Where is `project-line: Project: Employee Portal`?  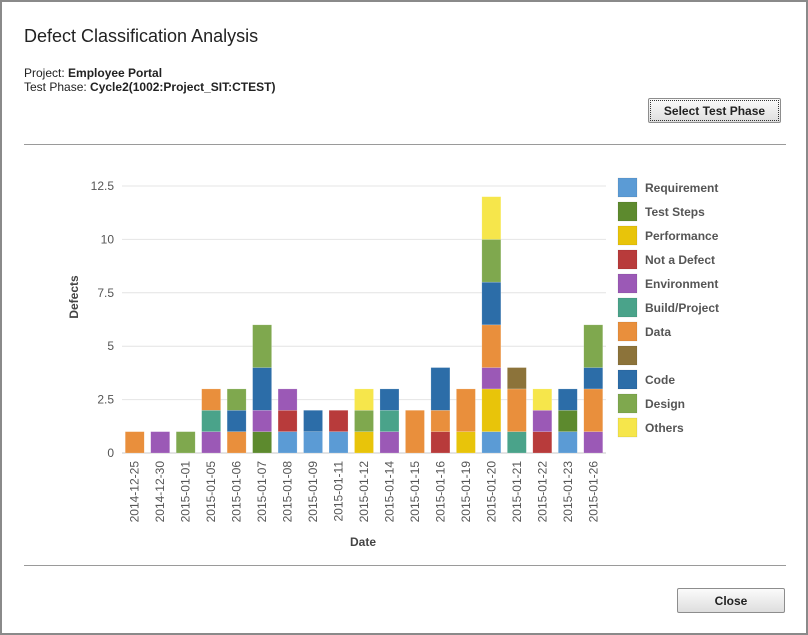 project-line: Project: Employee Portal is located at coordinates (93, 73).